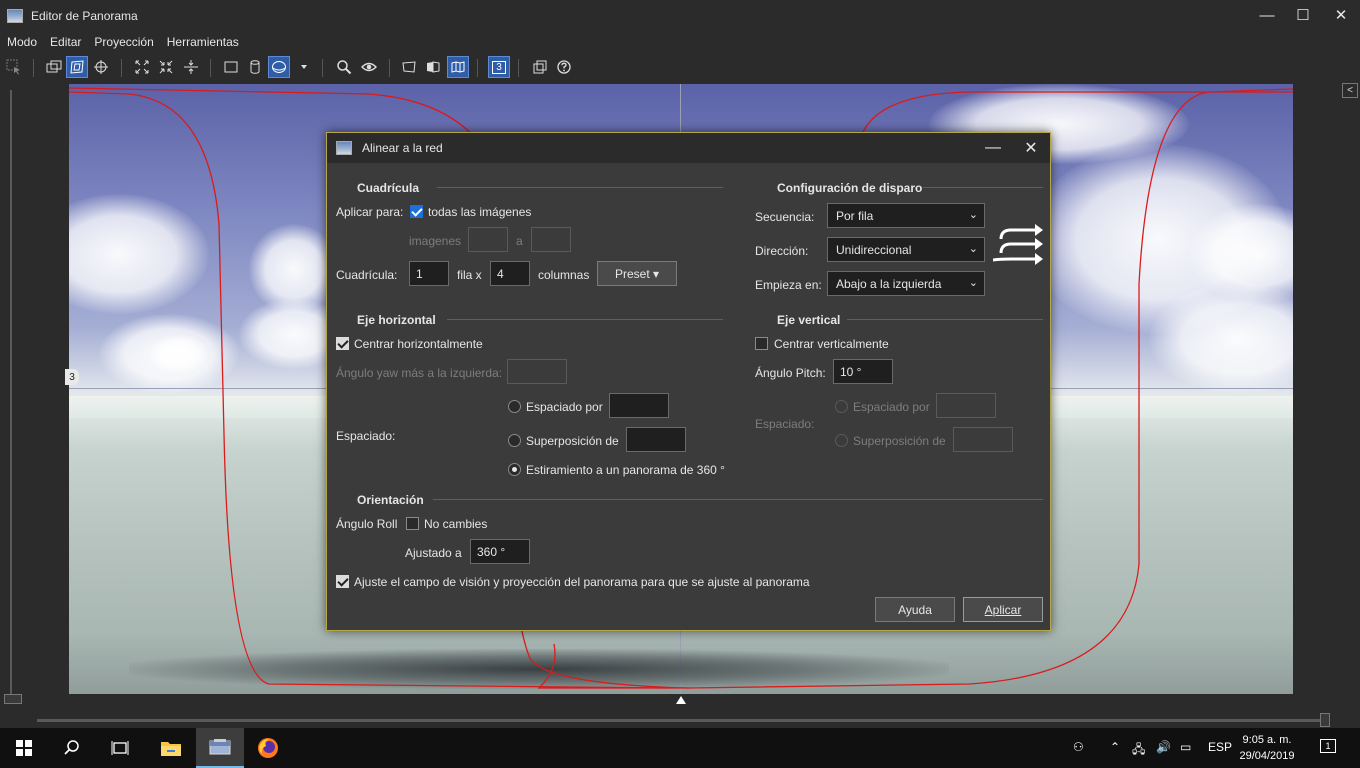 This screenshot has height=768, width=1360. I want to click on close-button: ✕, so click(1339, 15).